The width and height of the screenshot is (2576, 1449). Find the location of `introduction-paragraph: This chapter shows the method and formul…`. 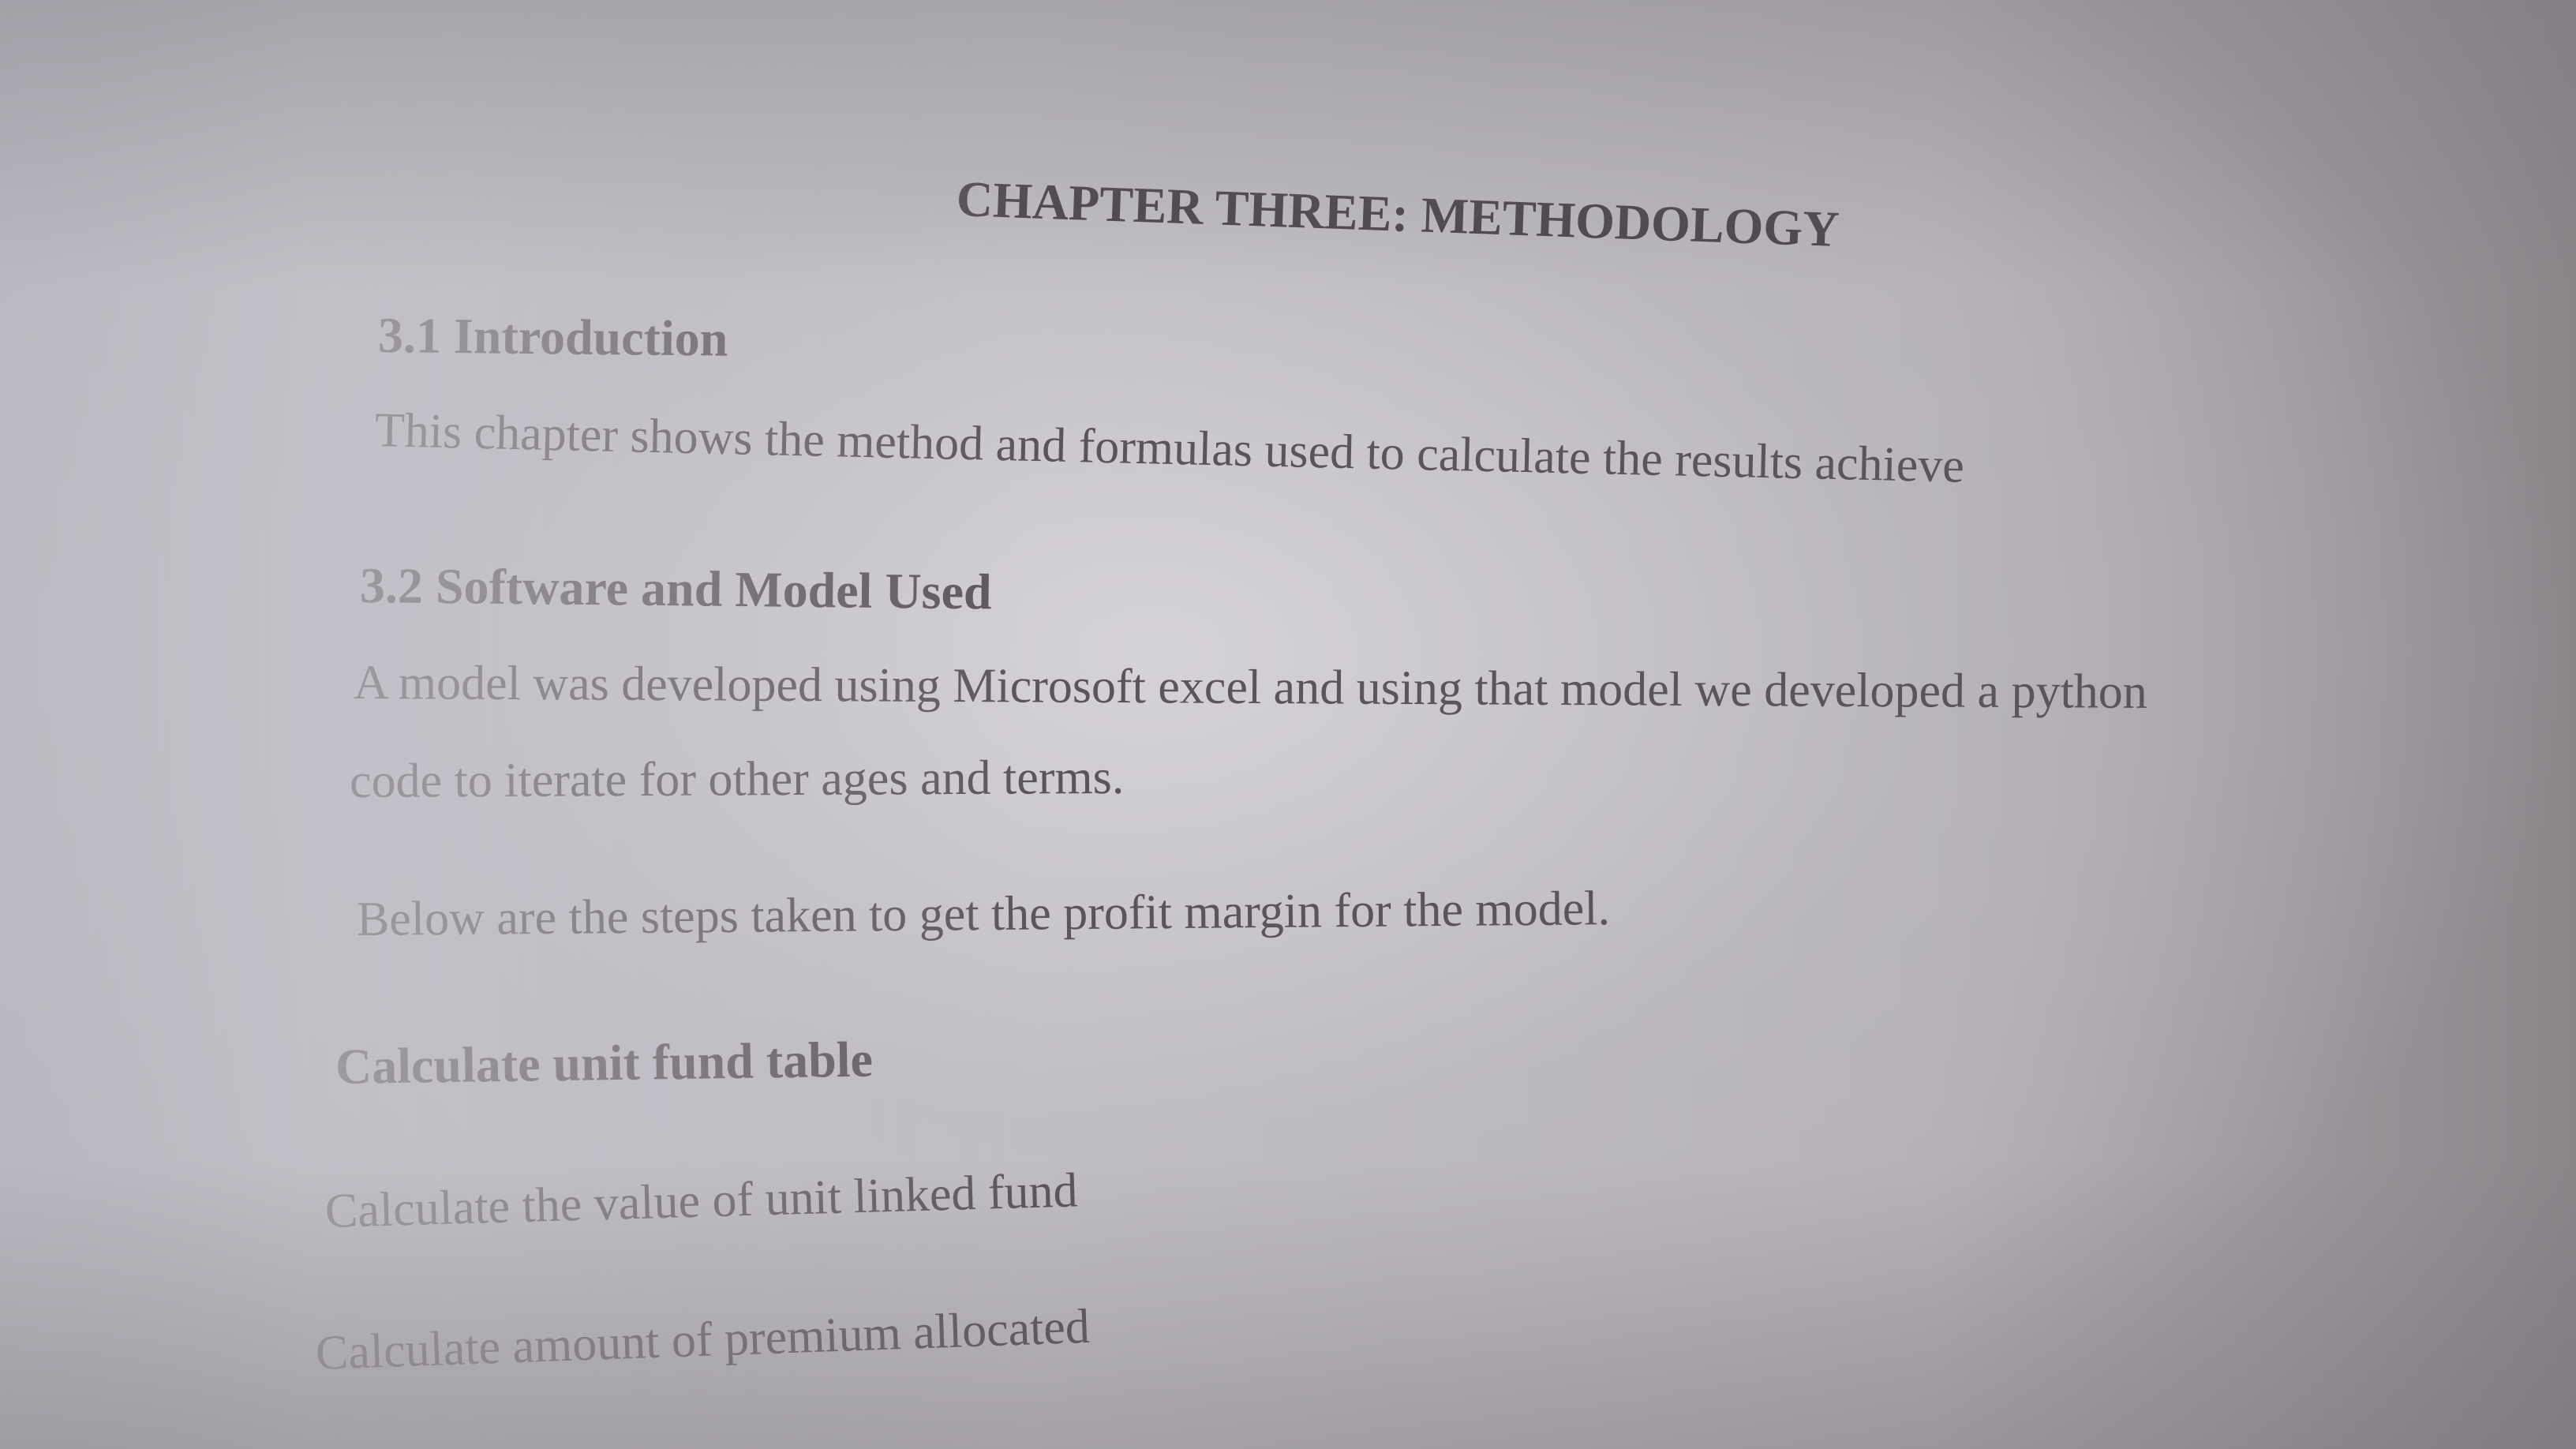

introduction-paragraph: This chapter shows the method and formul… is located at coordinates (1169, 448).